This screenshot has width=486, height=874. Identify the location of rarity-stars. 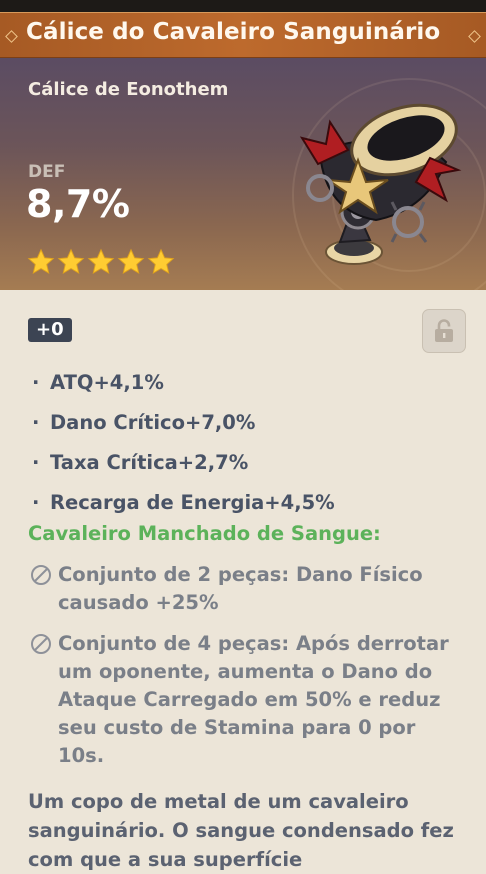
(101, 262).